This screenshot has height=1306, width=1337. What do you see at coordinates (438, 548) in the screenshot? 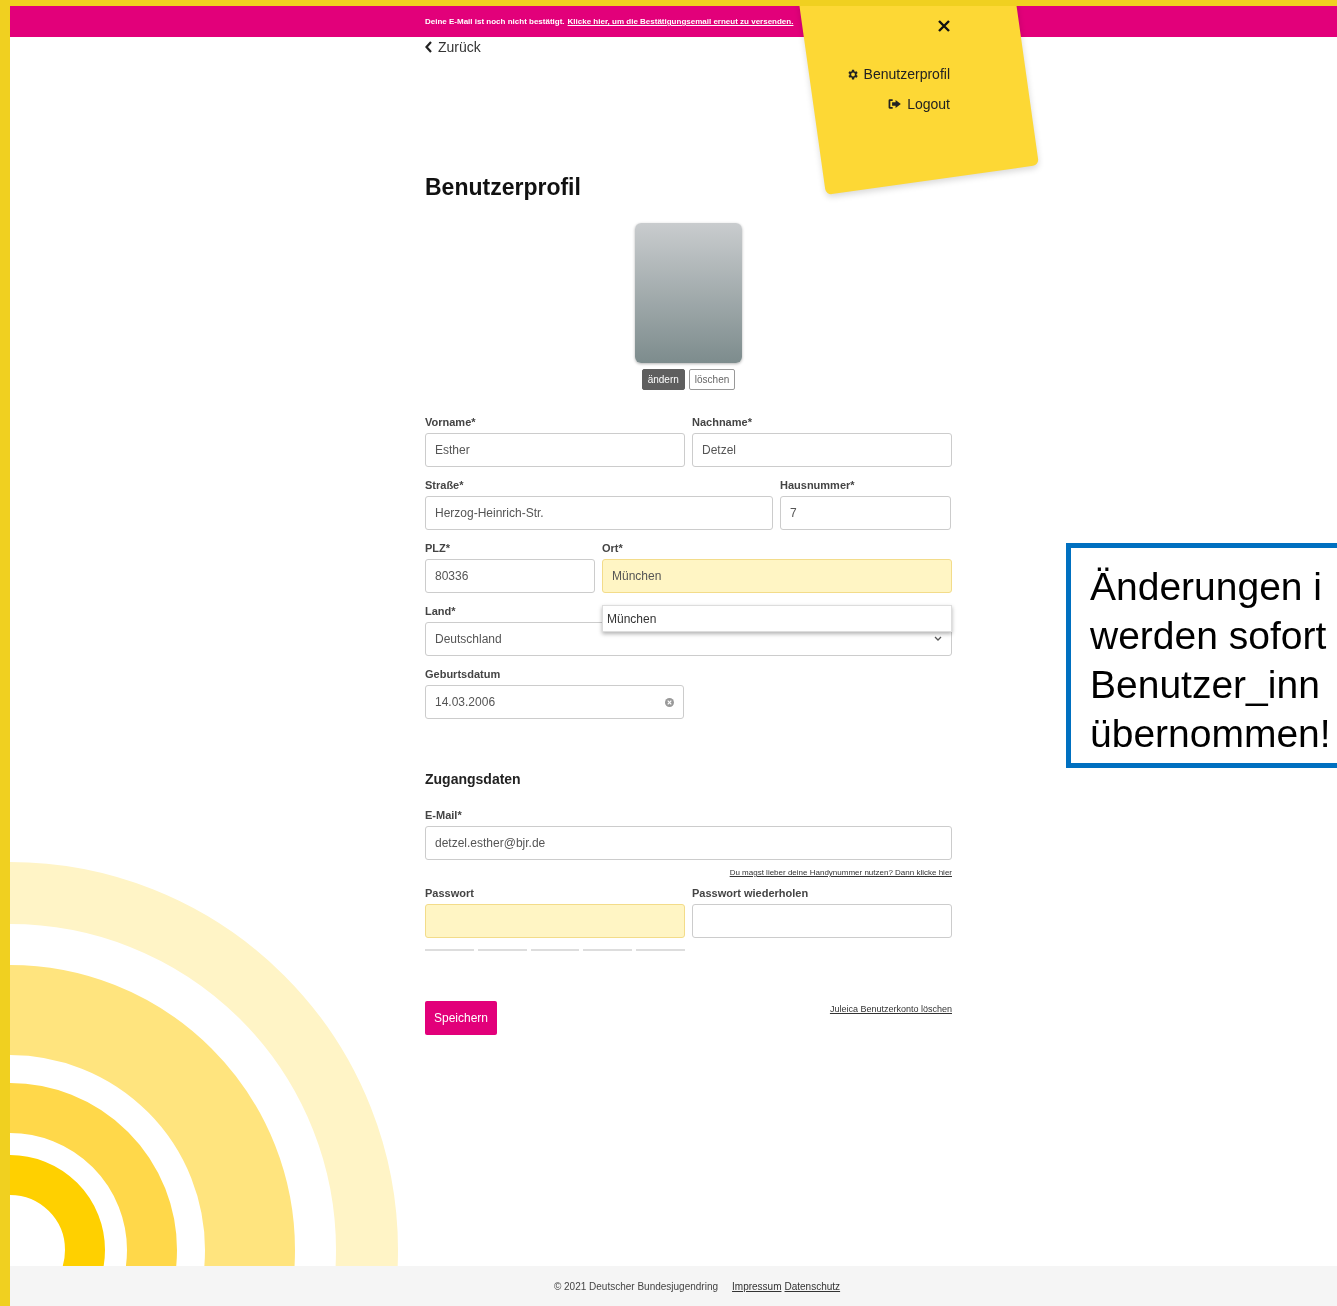
I see `field-label: PLZ*` at bounding box center [438, 548].